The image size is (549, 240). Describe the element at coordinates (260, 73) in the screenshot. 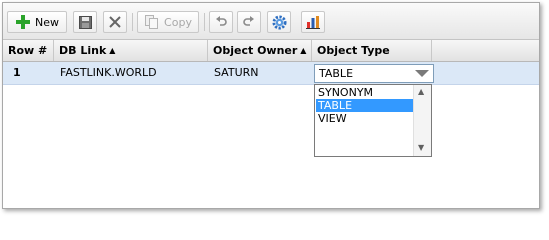

I see `object-owner-cell: SATURN` at that location.